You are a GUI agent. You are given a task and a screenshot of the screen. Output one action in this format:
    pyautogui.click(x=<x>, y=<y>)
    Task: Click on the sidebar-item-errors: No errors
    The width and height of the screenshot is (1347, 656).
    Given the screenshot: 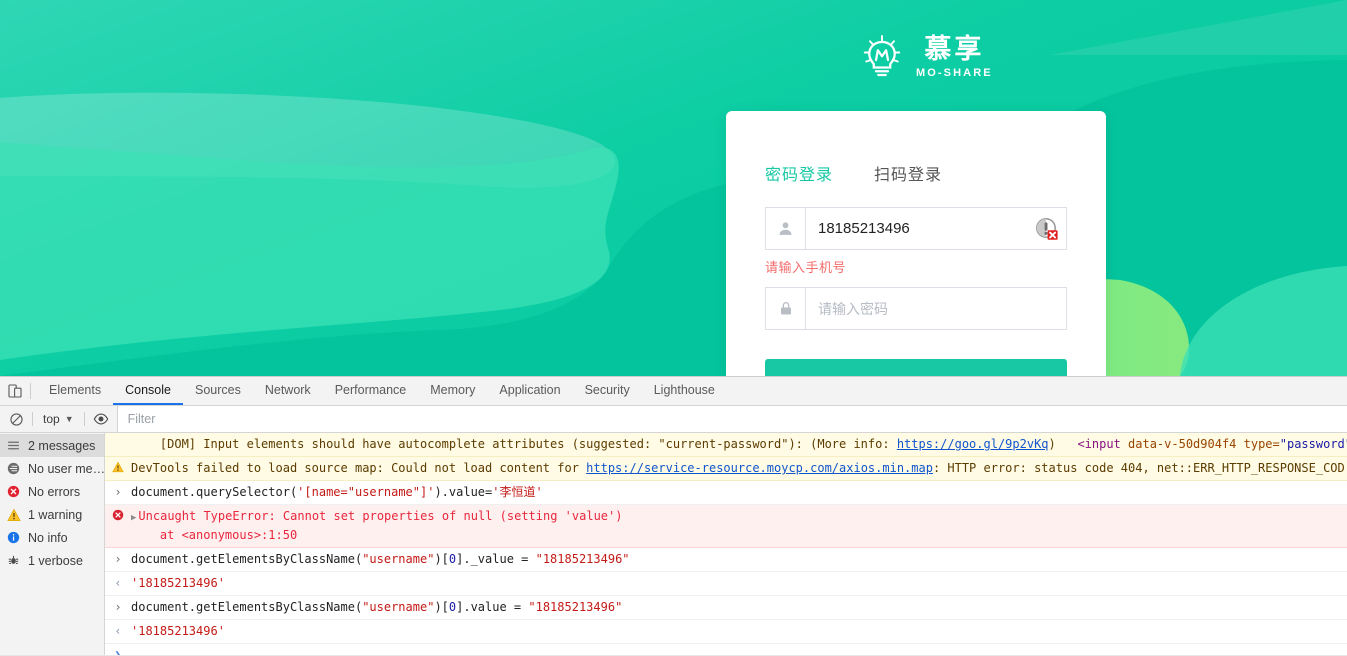 What is the action you would take?
    pyautogui.click(x=52, y=491)
    